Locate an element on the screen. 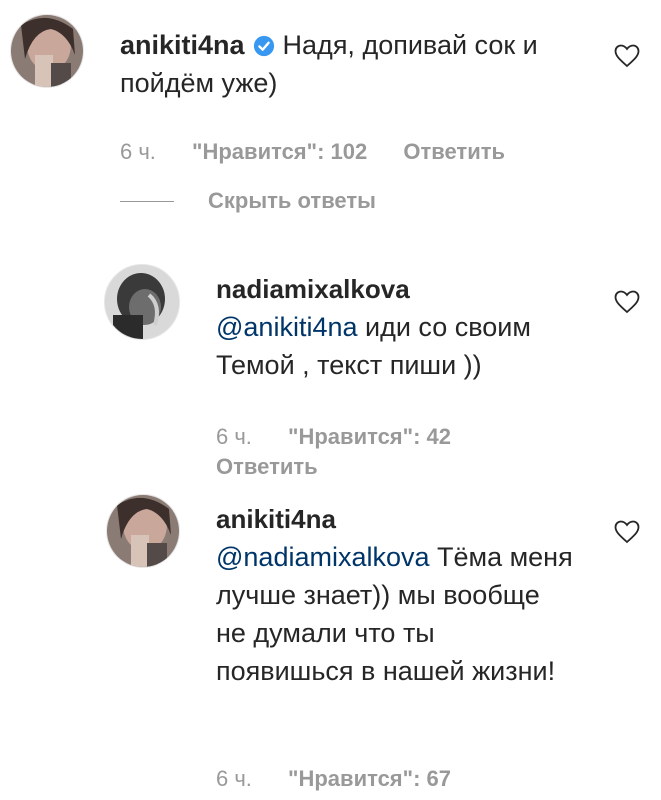 Image resolution: width=661 pixels, height=800 pixels. reply-likes: "Нравится": 67 is located at coordinates (369, 778).